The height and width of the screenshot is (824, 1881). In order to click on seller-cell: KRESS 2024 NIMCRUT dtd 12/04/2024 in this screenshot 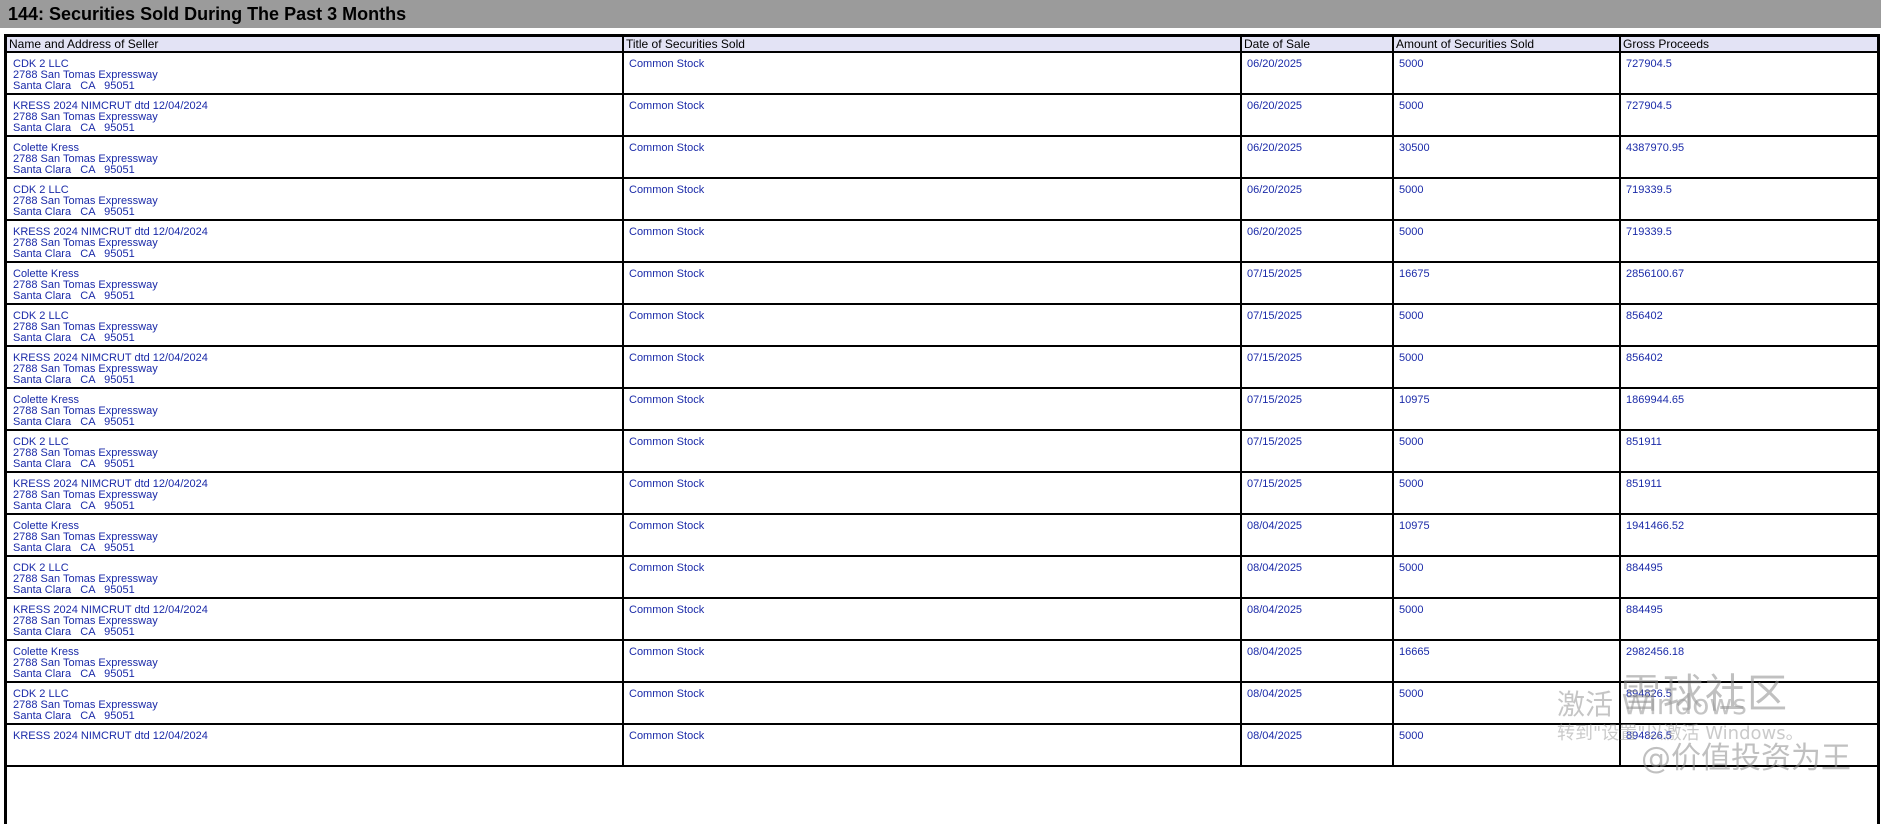, I will do `click(315, 745)`.